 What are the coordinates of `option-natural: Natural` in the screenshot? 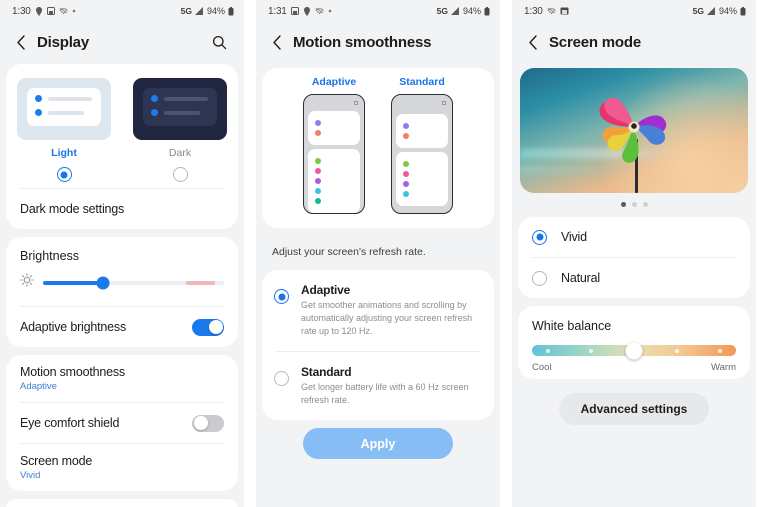 It's located at (634, 278).